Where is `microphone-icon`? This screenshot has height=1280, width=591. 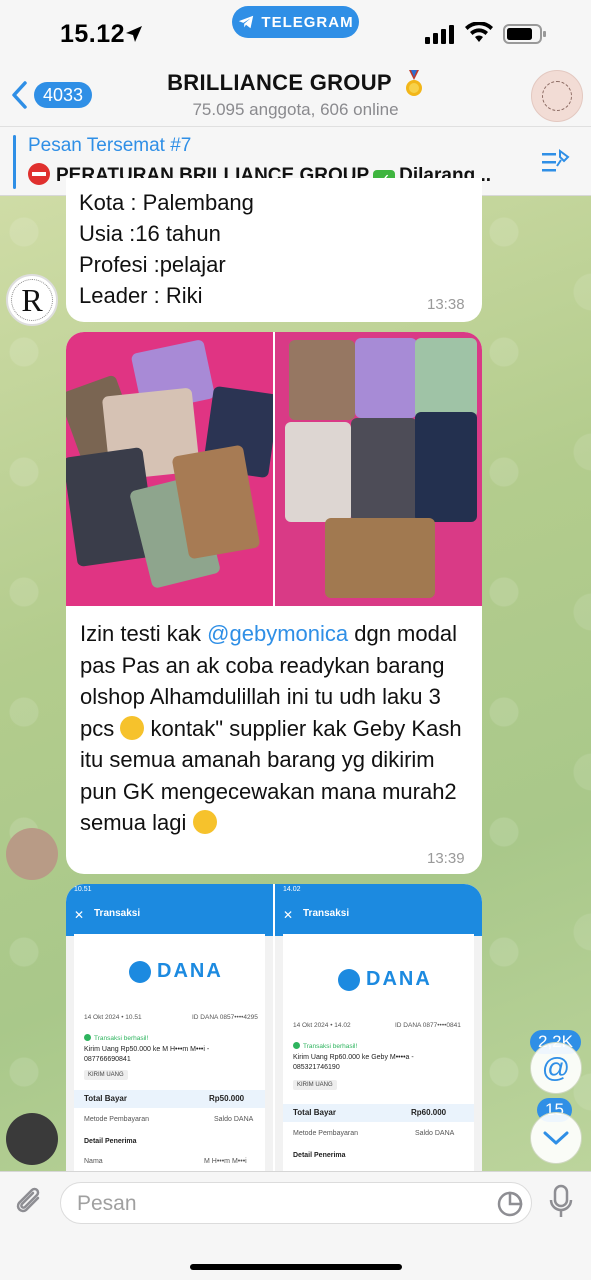 microphone-icon is located at coordinates (561, 1203).